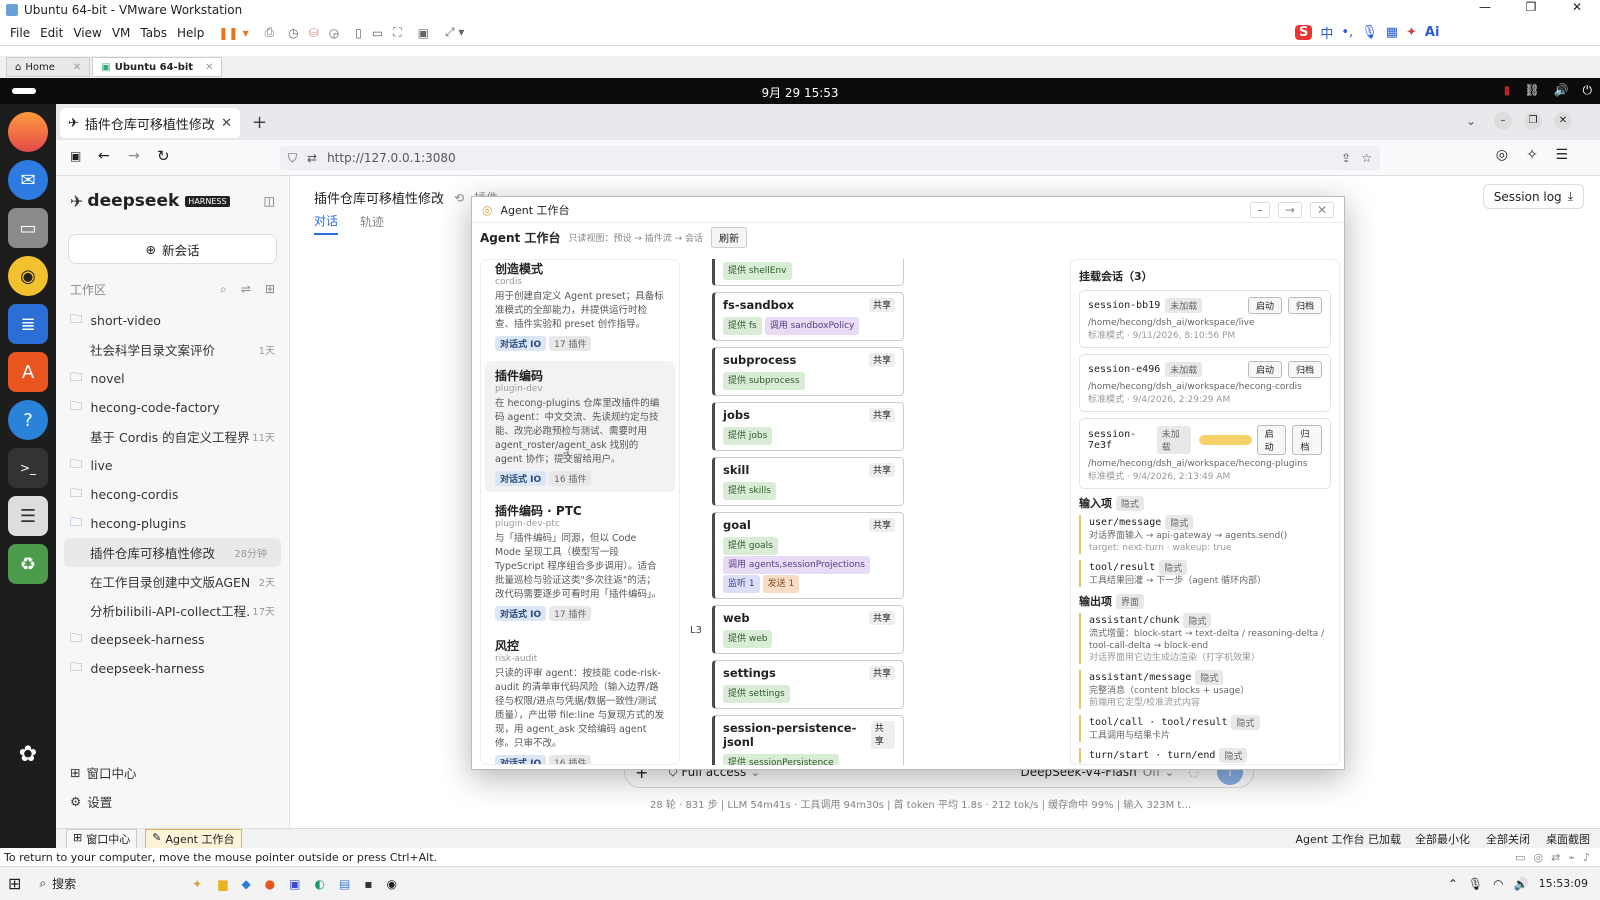  Describe the element at coordinates (28, 420) in the screenshot. I see `help-icon: ?` at that location.